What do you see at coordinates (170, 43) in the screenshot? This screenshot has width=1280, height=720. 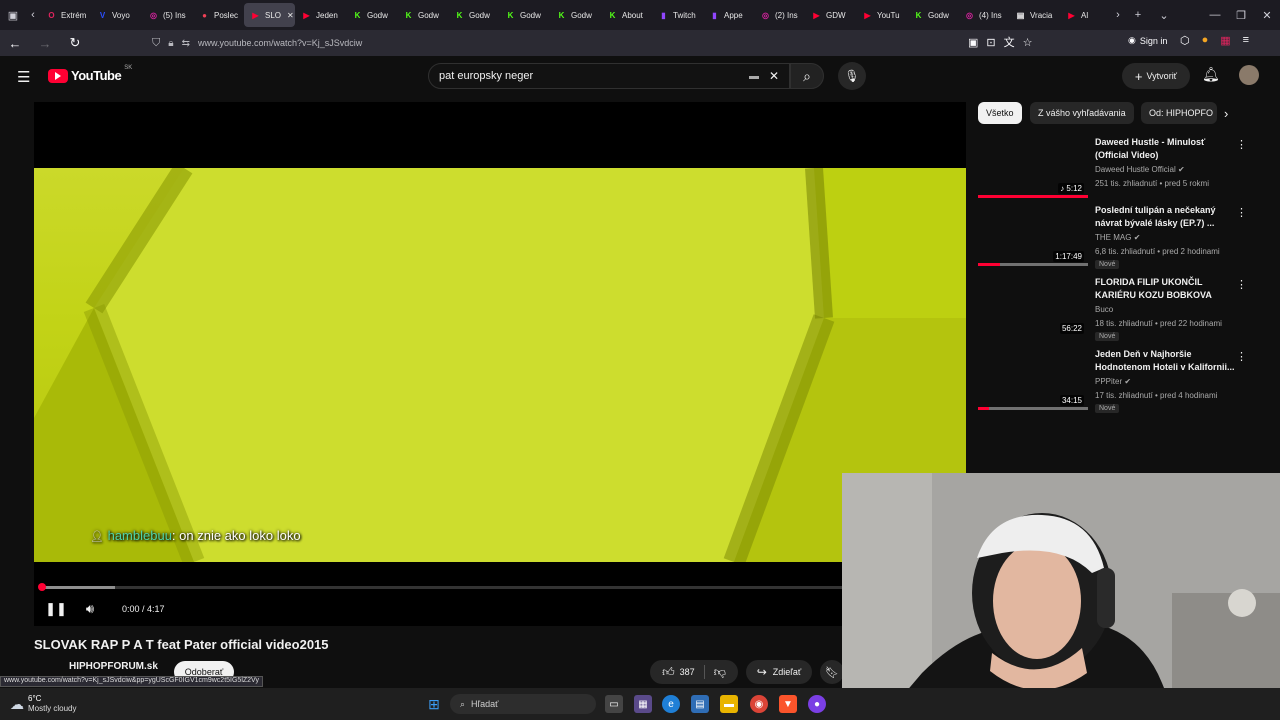 I see `lock-icon: 🔒︎` at bounding box center [170, 43].